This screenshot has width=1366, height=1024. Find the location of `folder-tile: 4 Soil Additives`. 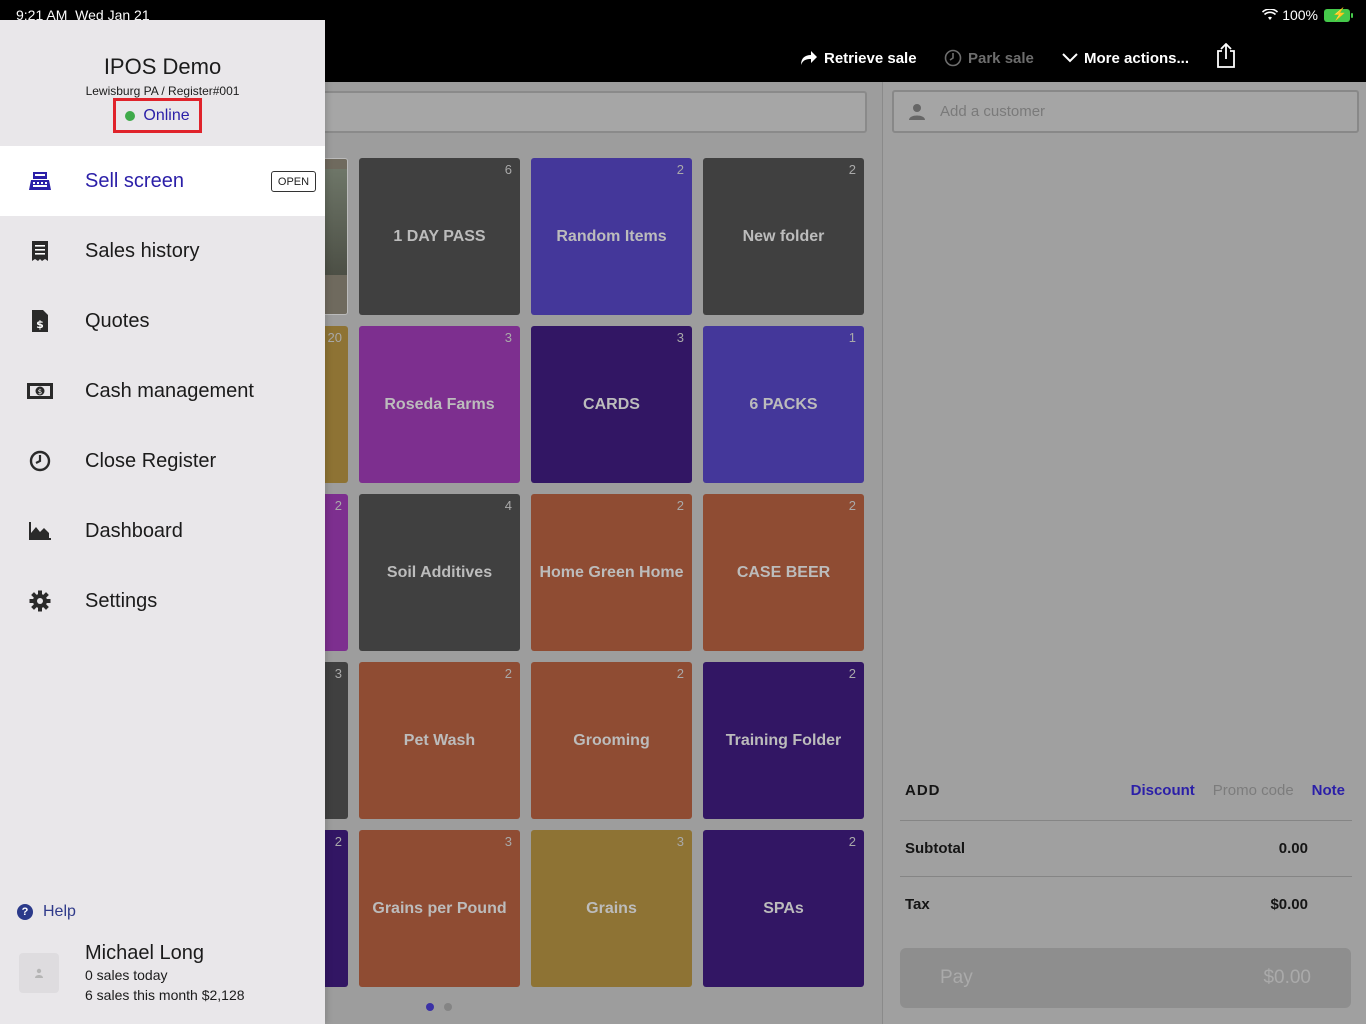

folder-tile: 4 Soil Additives is located at coordinates (439, 572).